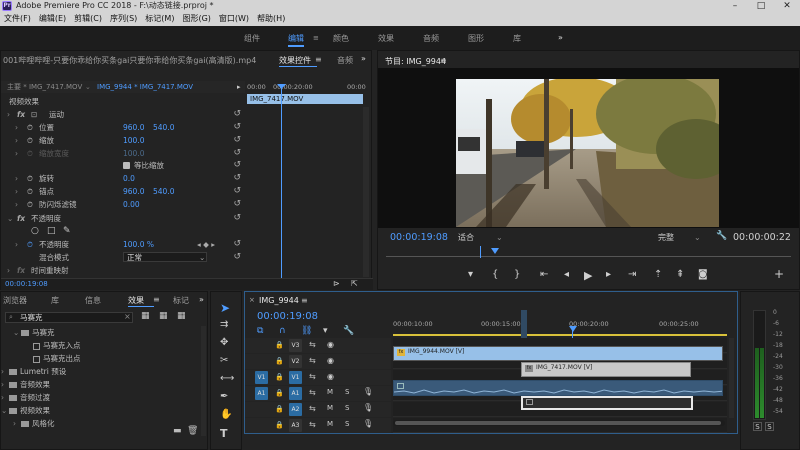 Image resolution: width=800 pixels, height=450 pixels. What do you see at coordinates (55, 300) in the screenshot?
I see `tab-libraries: 库` at bounding box center [55, 300].